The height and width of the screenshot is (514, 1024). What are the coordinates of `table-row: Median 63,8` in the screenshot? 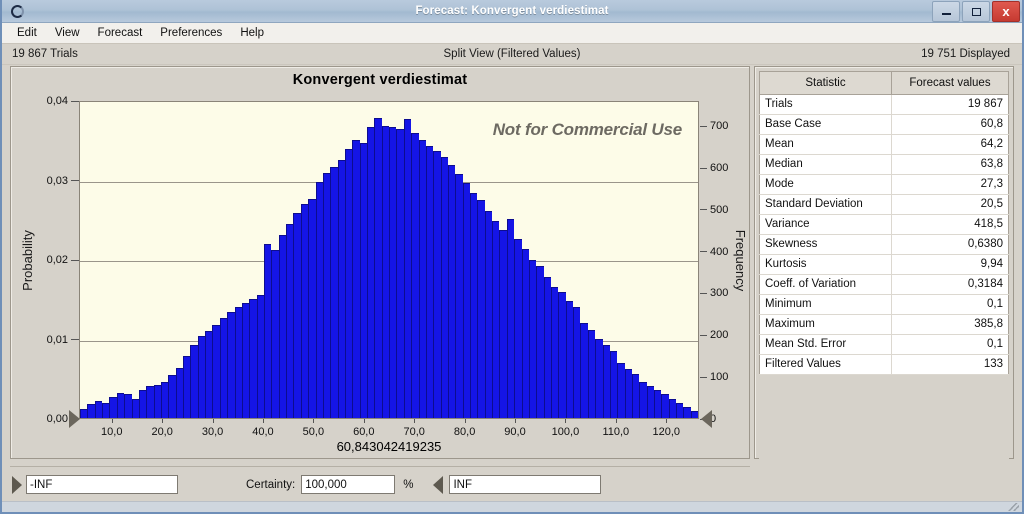 It's located at (884, 164).